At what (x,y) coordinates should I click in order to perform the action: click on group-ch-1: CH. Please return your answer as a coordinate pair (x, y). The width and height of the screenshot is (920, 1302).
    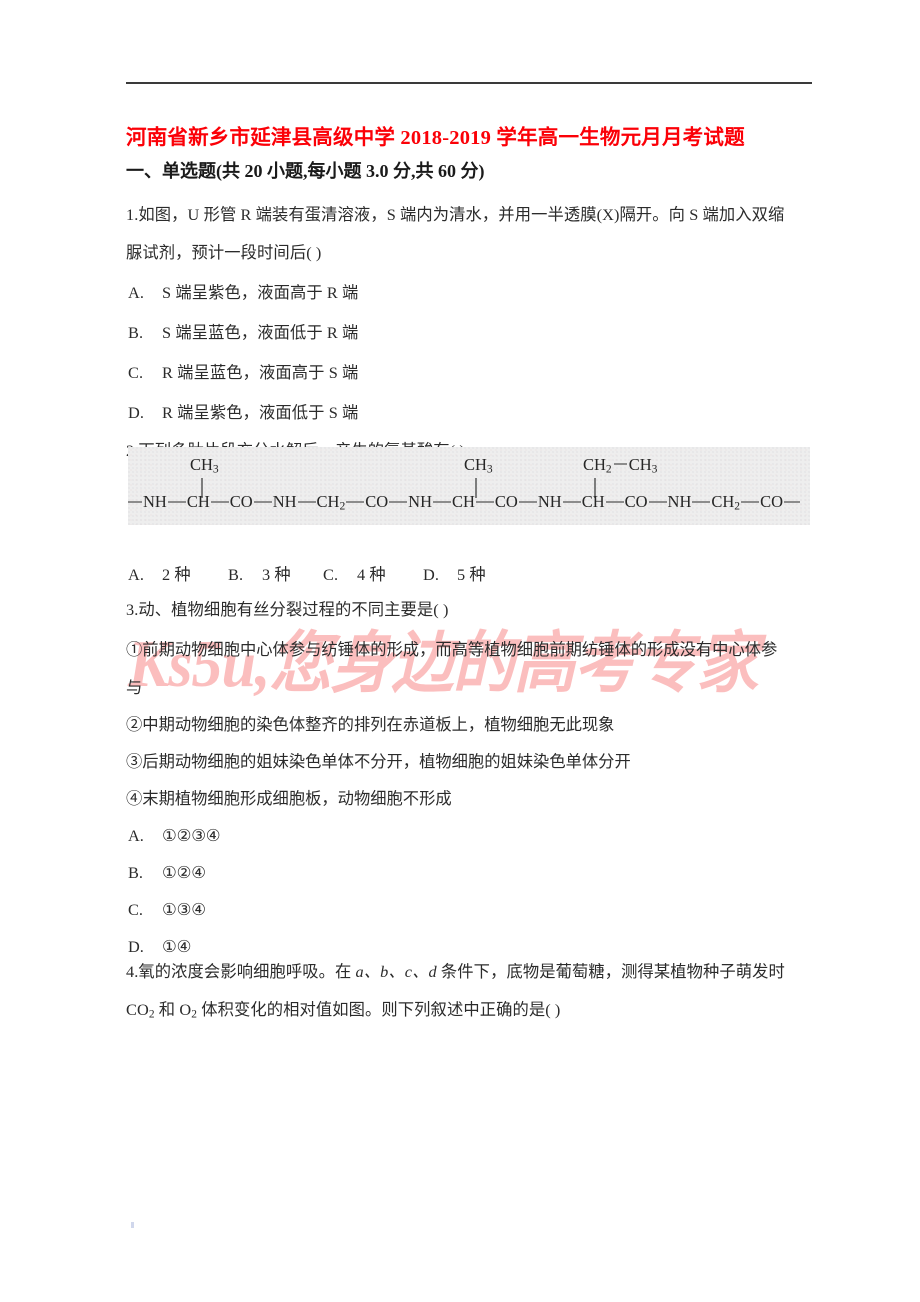
    Looking at the image, I should click on (198, 501).